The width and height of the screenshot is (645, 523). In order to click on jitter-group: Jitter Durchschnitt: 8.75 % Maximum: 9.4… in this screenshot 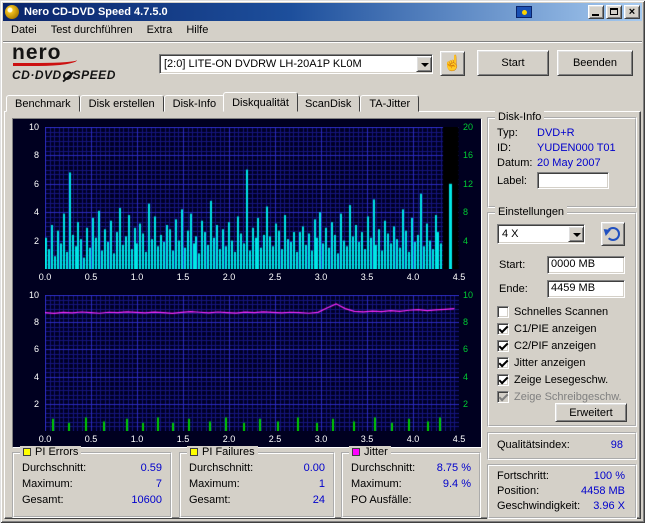, I will do `click(411, 482)`.